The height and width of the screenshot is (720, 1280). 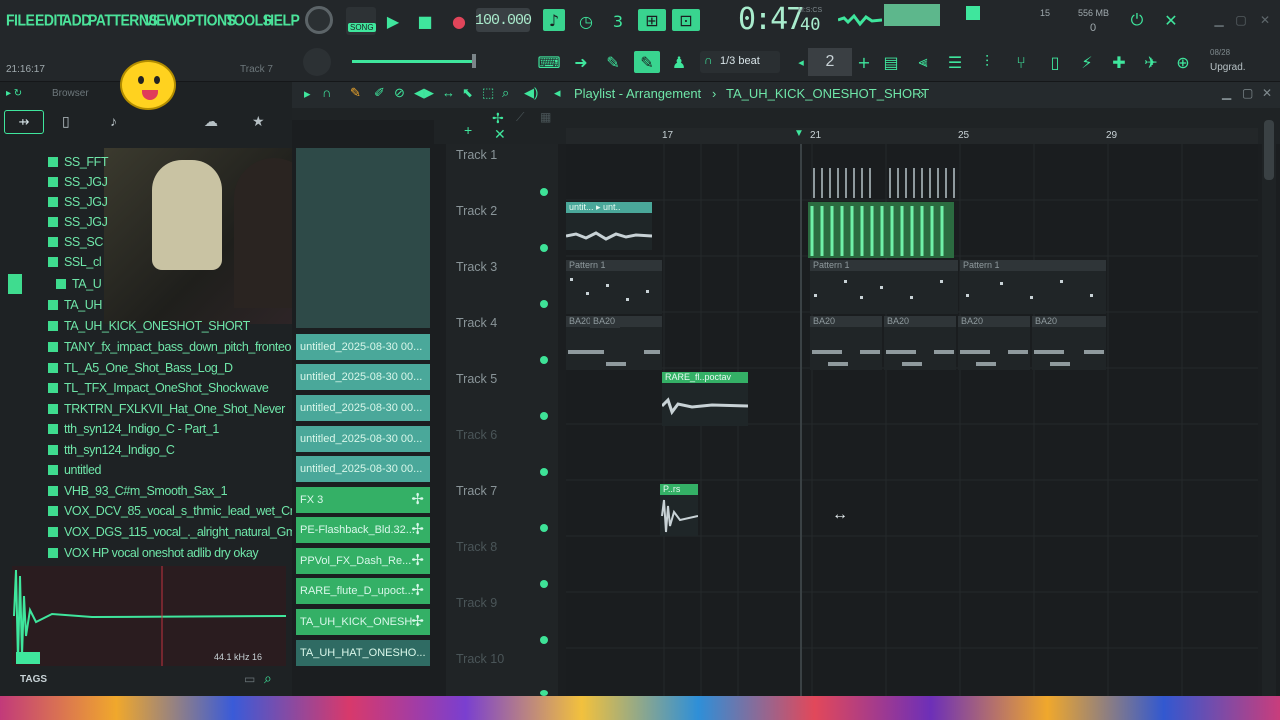 I want to click on track-label: Track 5, so click(x=476, y=379).